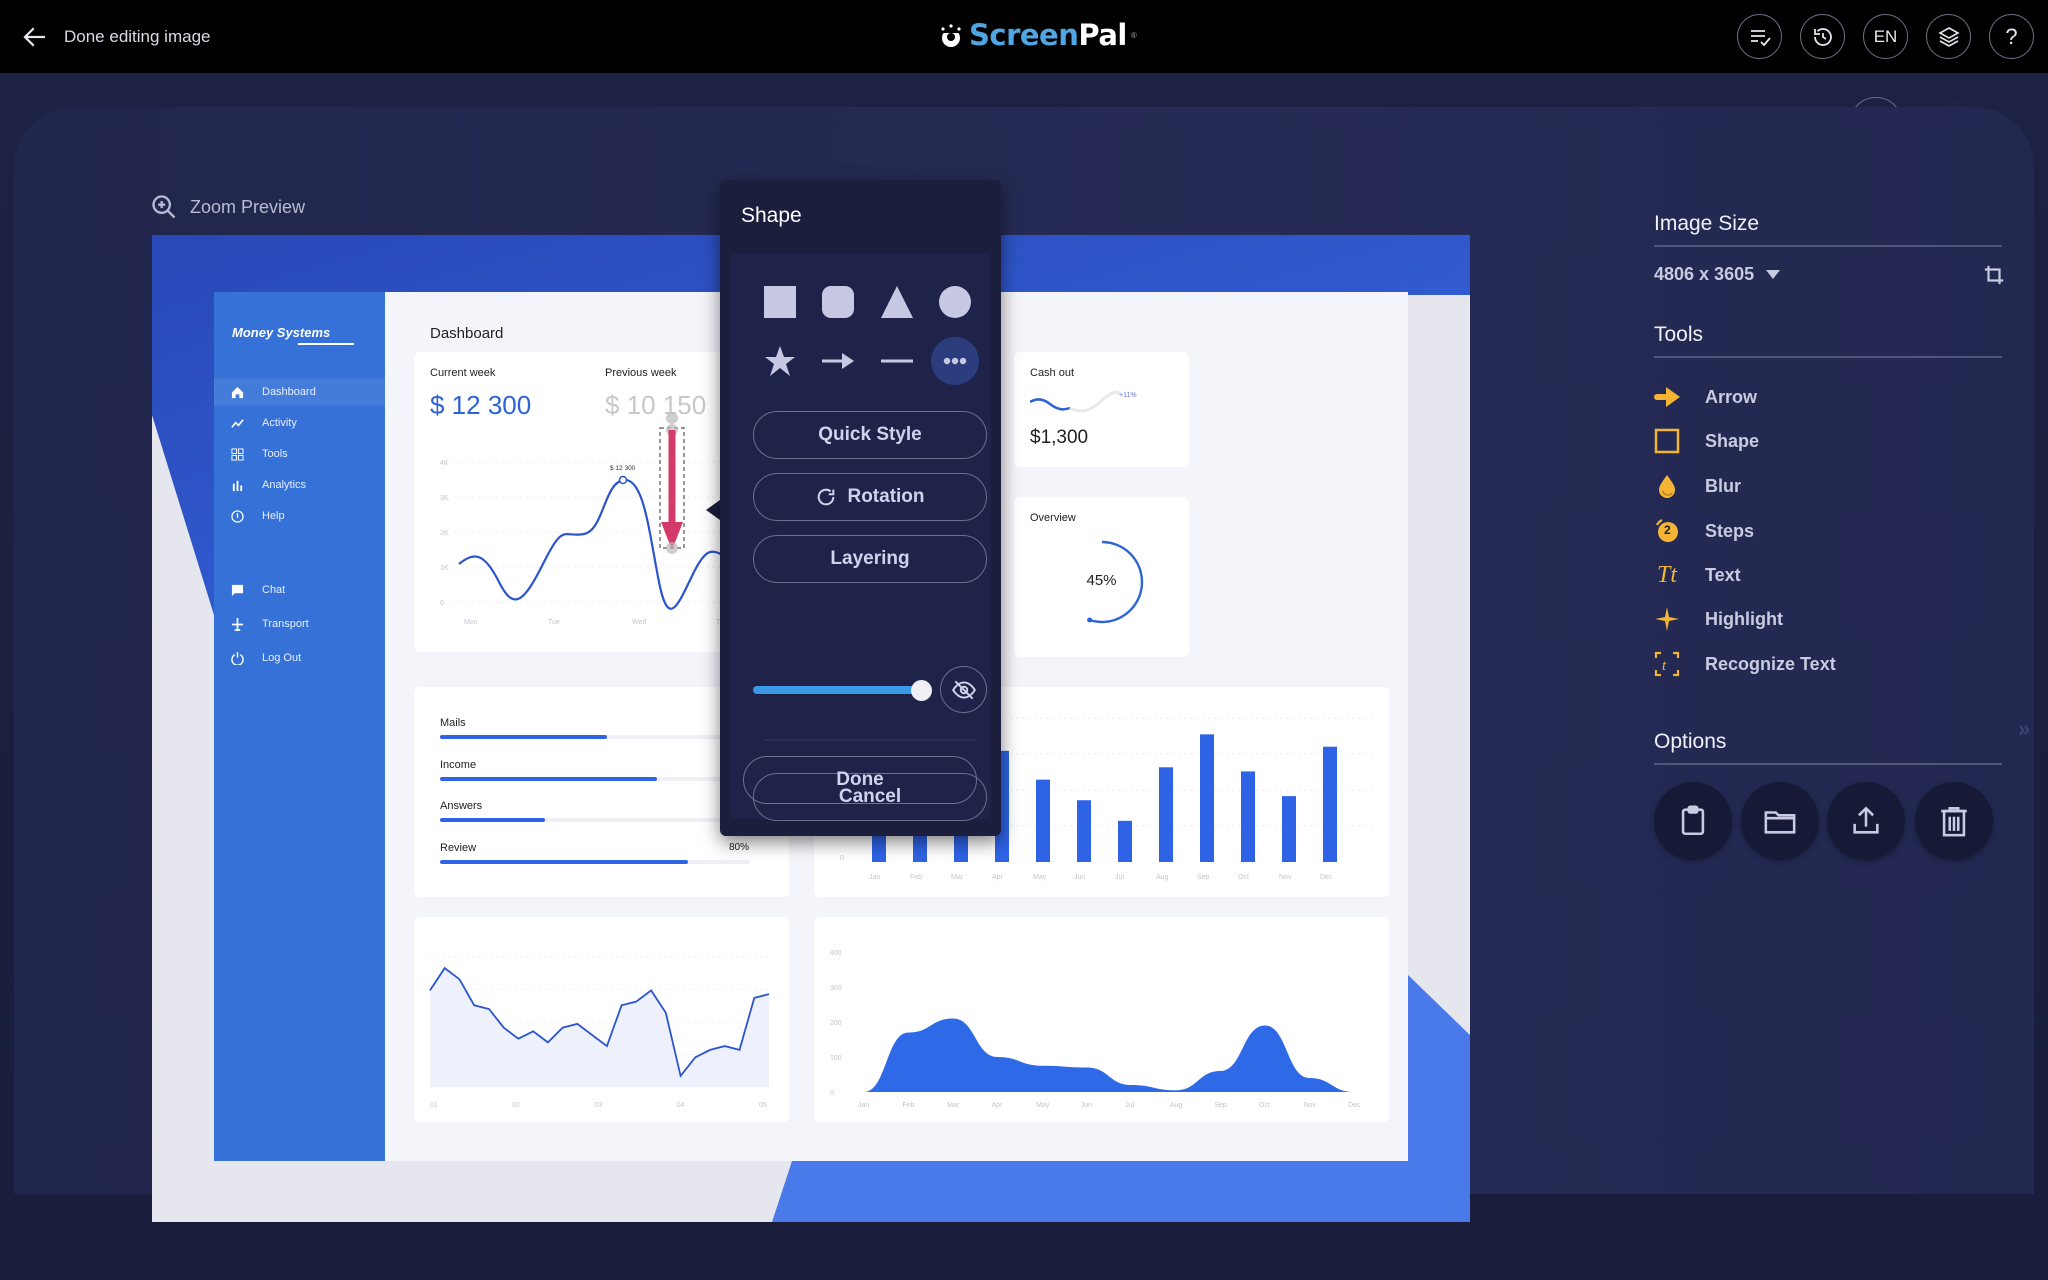  I want to click on crop-icon, so click(1994, 275).